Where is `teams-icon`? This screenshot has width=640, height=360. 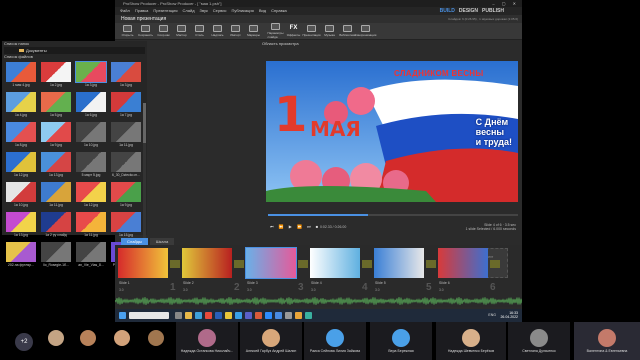 teams-icon is located at coordinates (248, 315).